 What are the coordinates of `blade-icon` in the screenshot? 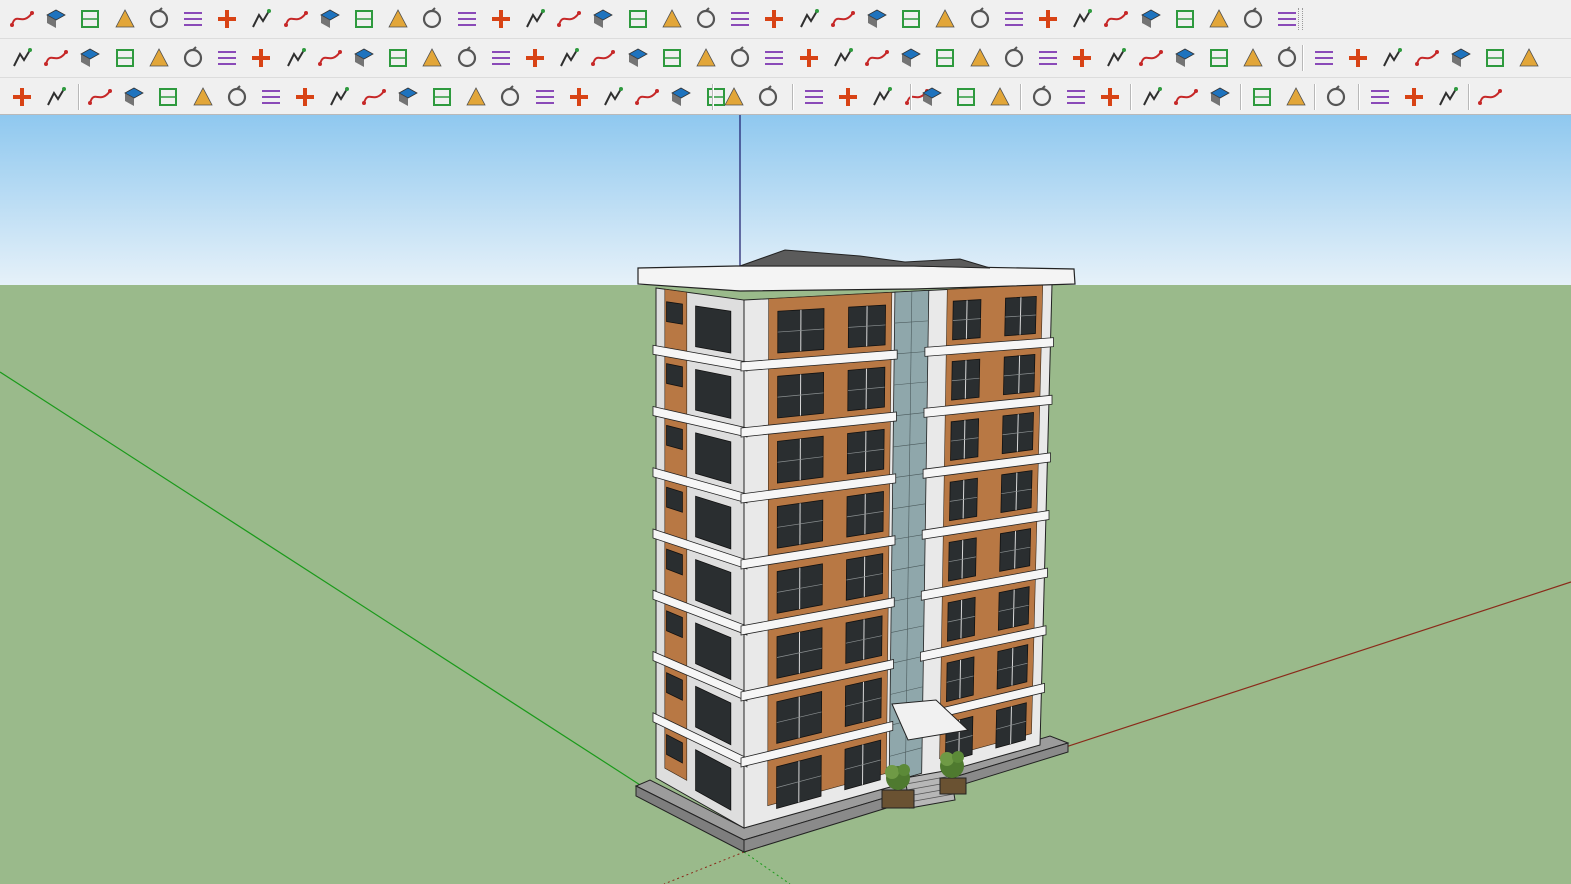 It's located at (740, 19).